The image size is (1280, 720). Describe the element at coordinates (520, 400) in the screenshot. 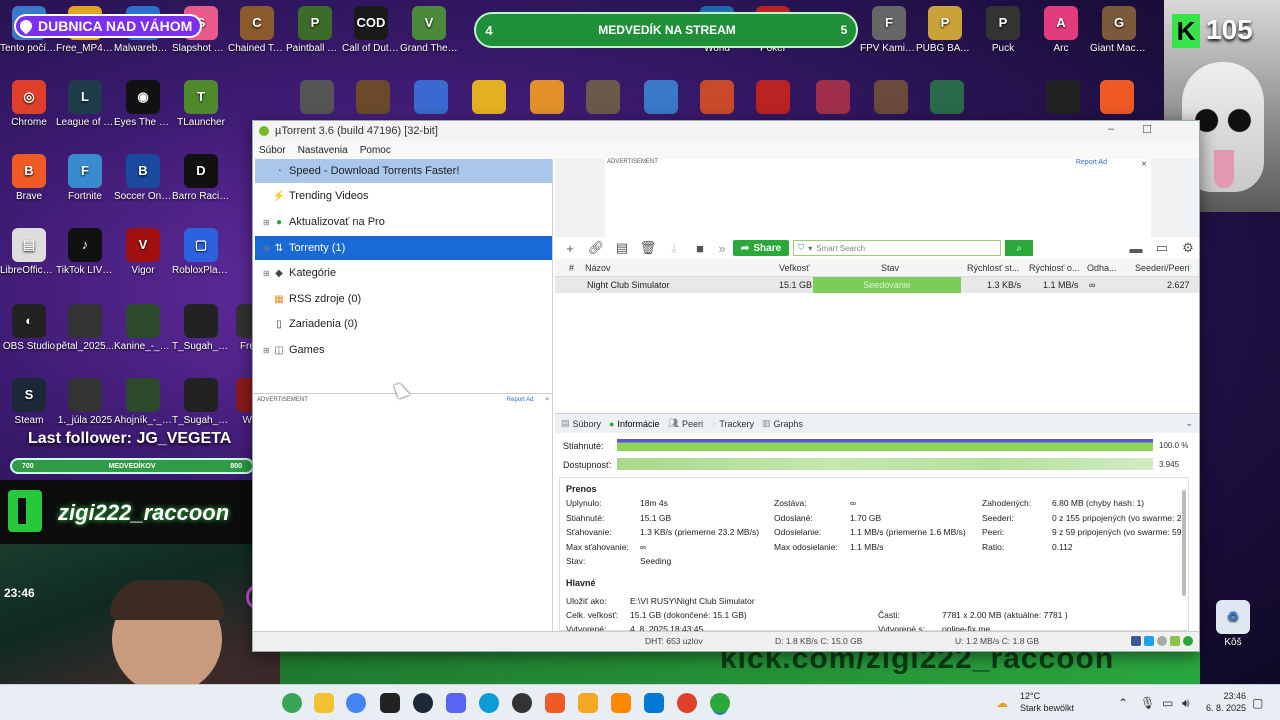

I see `sidebar-report-ad: Report Ad` at that location.